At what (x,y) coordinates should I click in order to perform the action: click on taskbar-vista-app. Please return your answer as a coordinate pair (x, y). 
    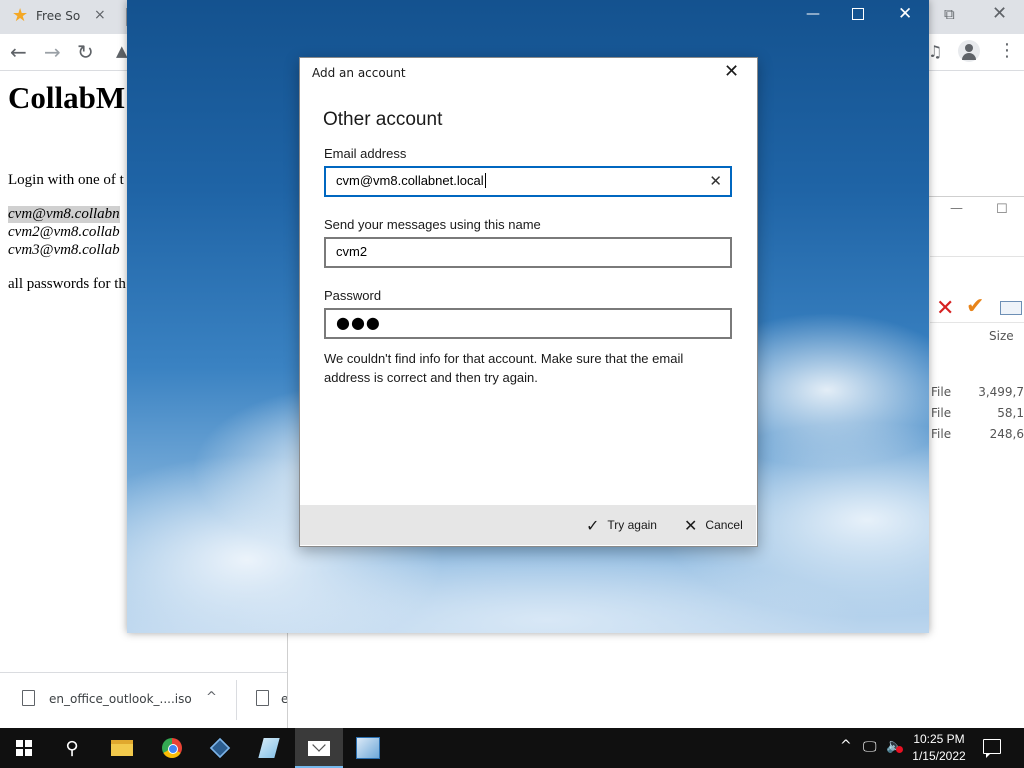
    Looking at the image, I should click on (368, 748).